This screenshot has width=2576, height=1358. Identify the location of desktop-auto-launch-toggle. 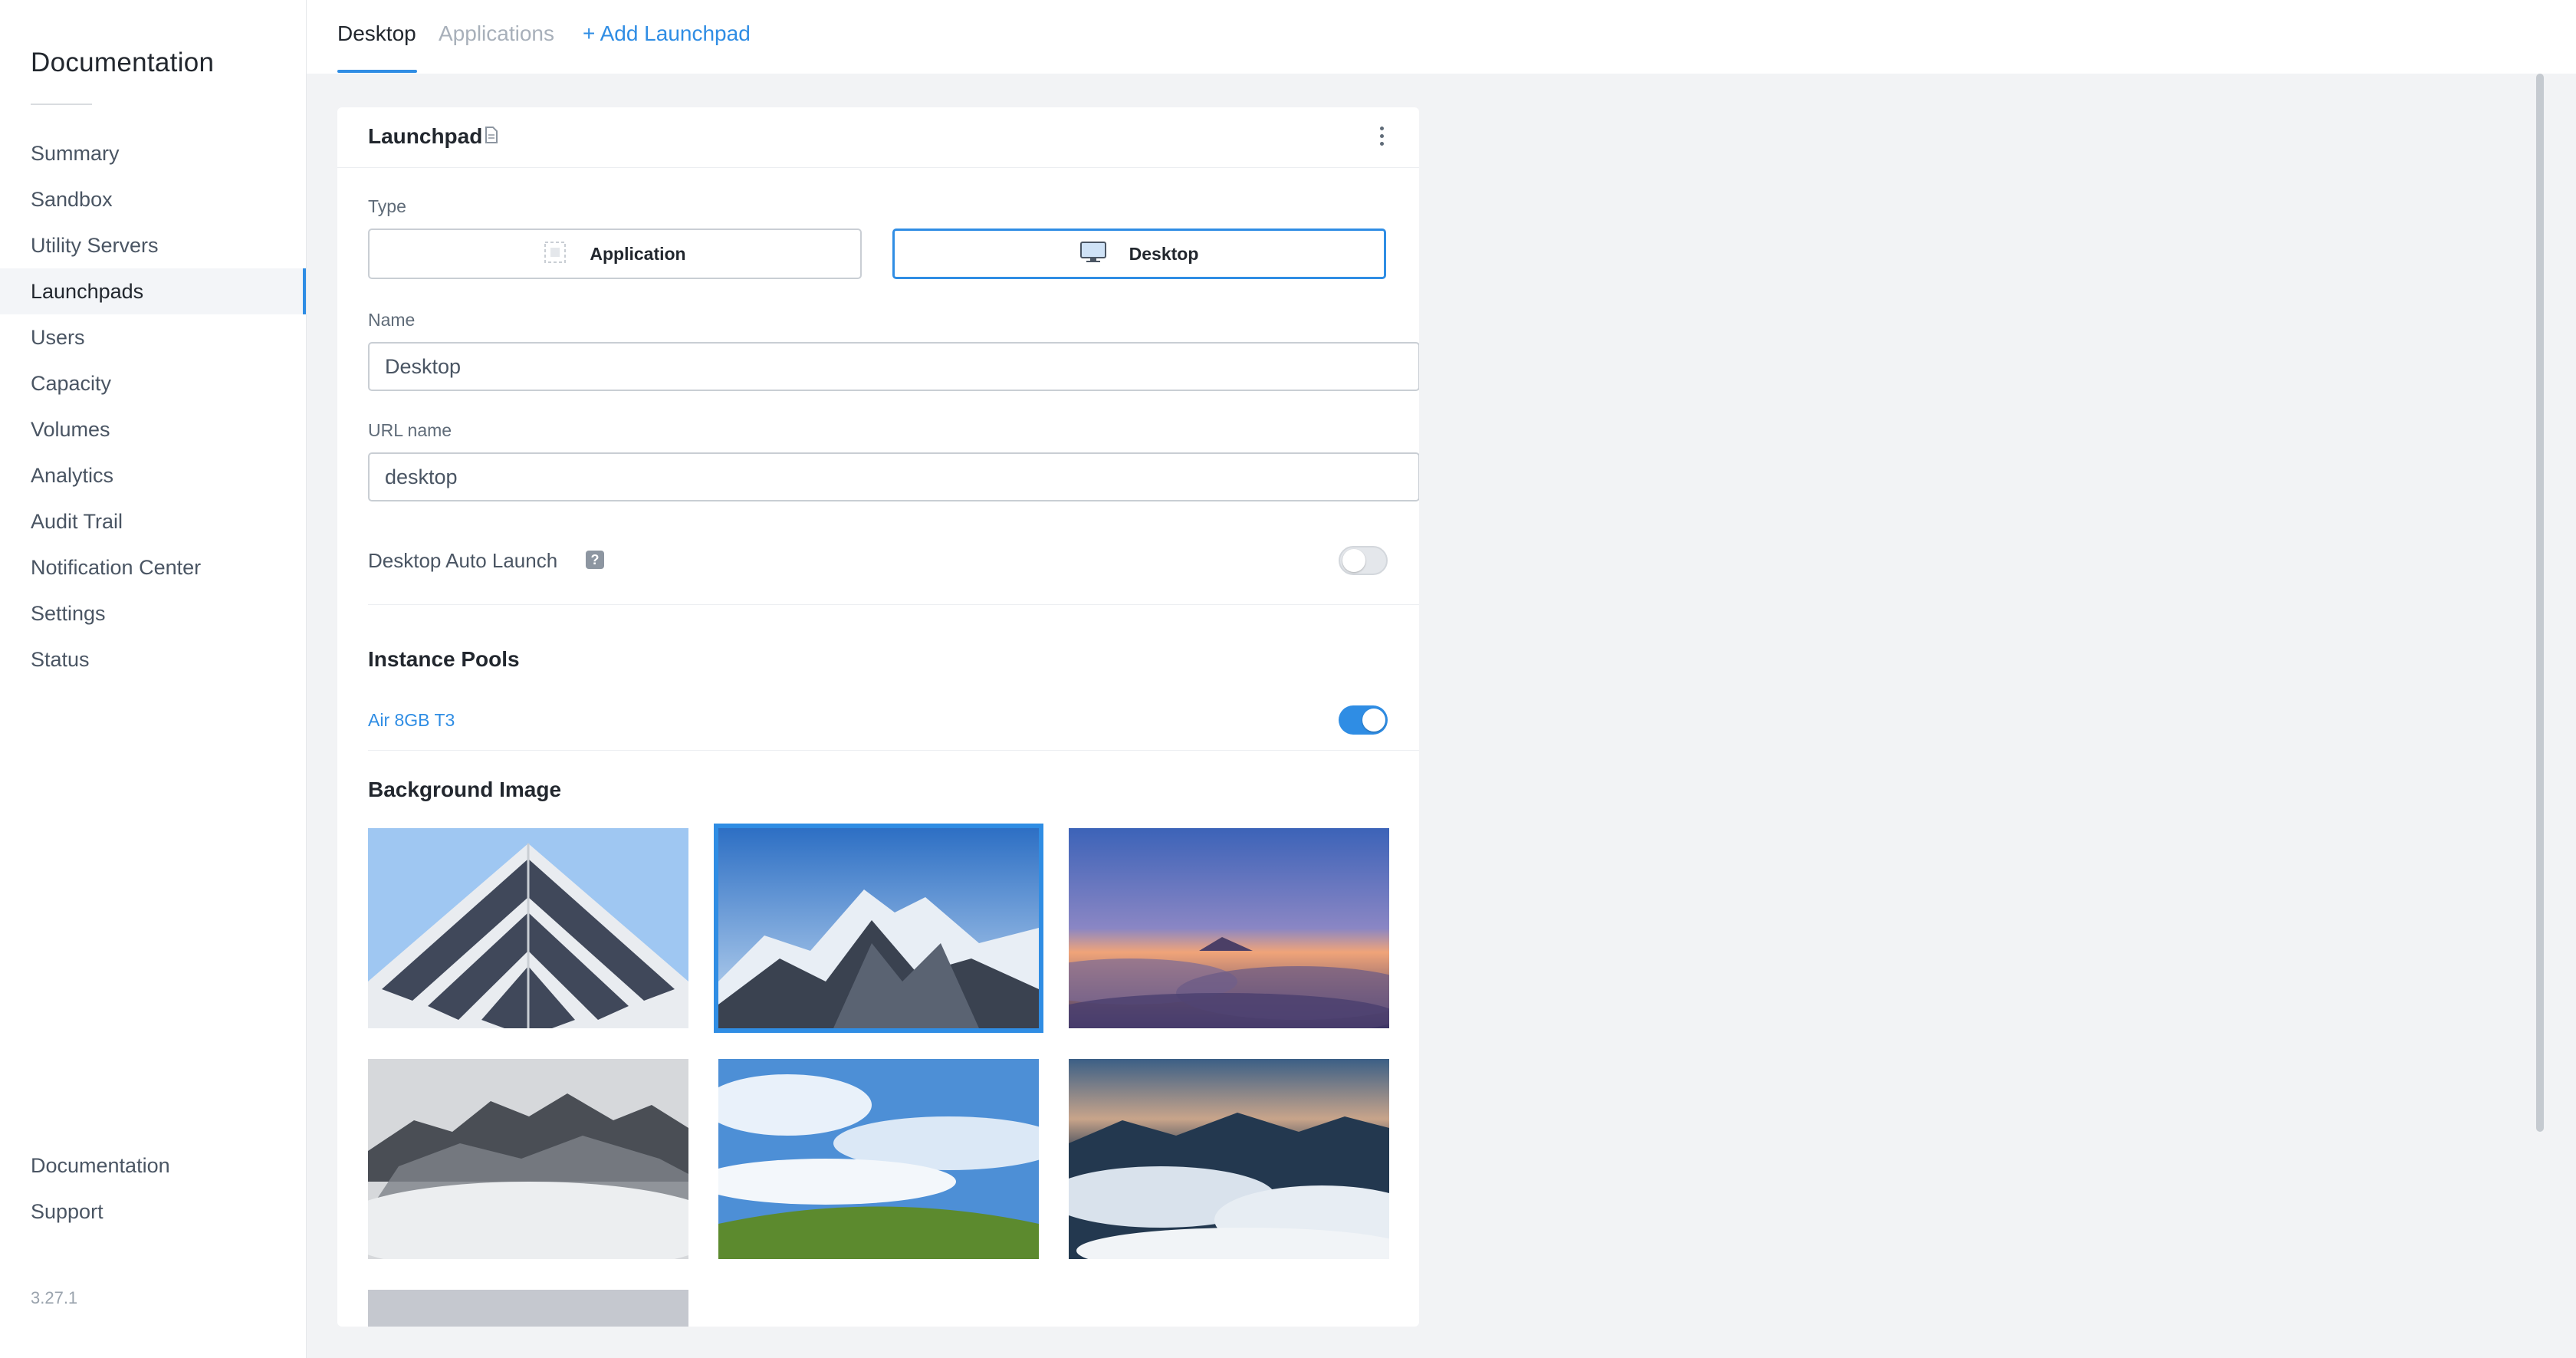
(1364, 560).